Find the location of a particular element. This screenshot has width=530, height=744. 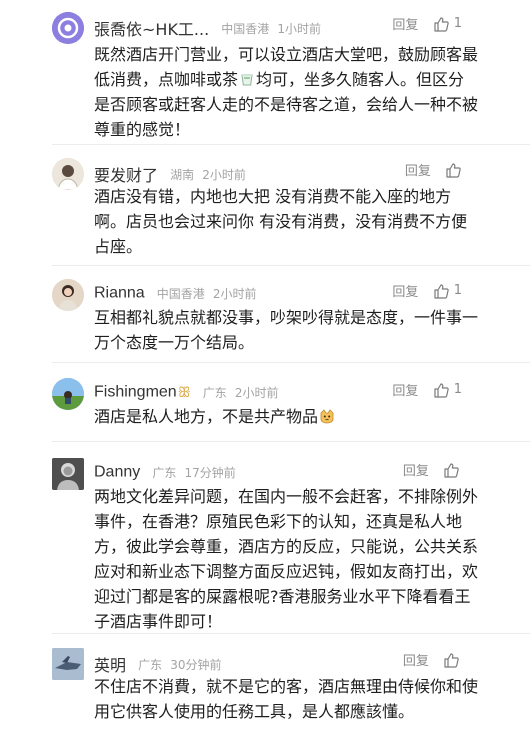

cat-face-icon is located at coordinates (327, 416).